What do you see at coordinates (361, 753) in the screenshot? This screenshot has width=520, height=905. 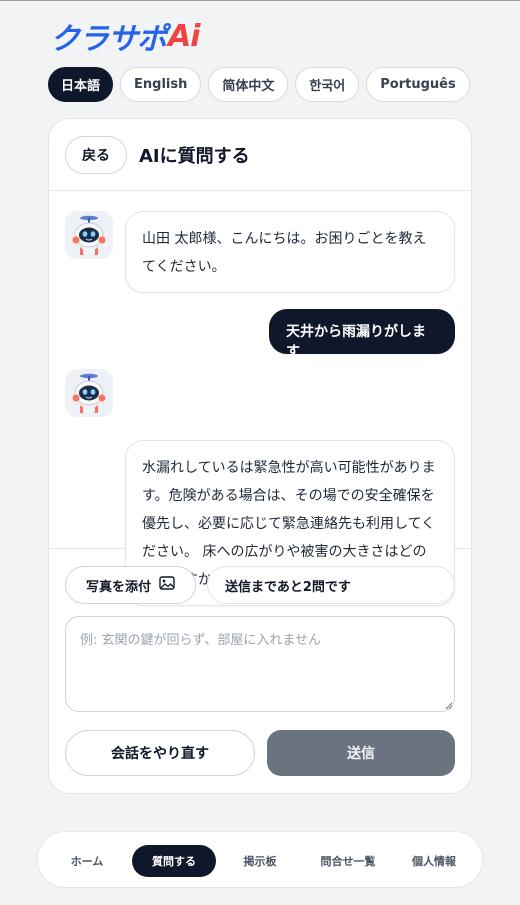 I see `send-button: 送信` at bounding box center [361, 753].